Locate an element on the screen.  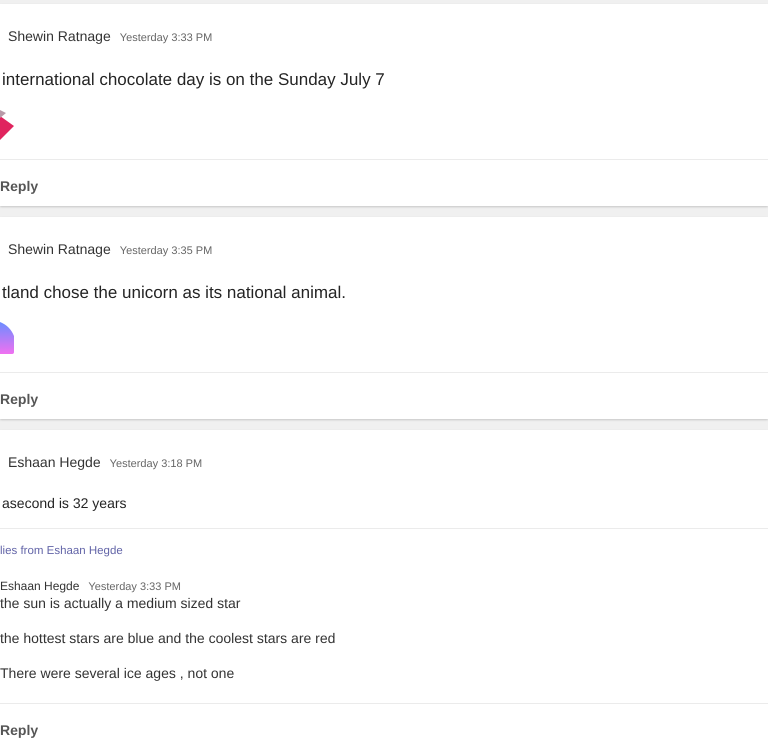
reply-text: There were several ice ages , not one is located at coordinates (118, 673).